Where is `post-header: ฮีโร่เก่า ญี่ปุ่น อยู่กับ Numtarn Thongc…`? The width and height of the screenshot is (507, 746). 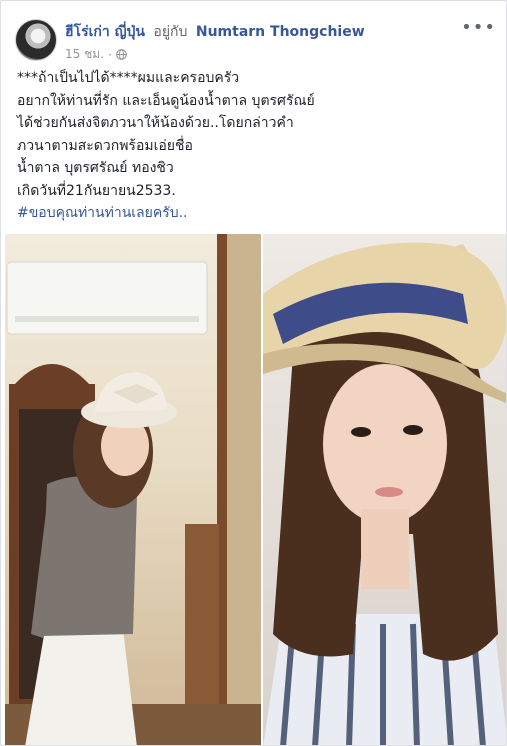 post-header: ฮีโร่เก่า ญี่ปุ่น อยู่กับ Numtarn Thongc… is located at coordinates (254, 37).